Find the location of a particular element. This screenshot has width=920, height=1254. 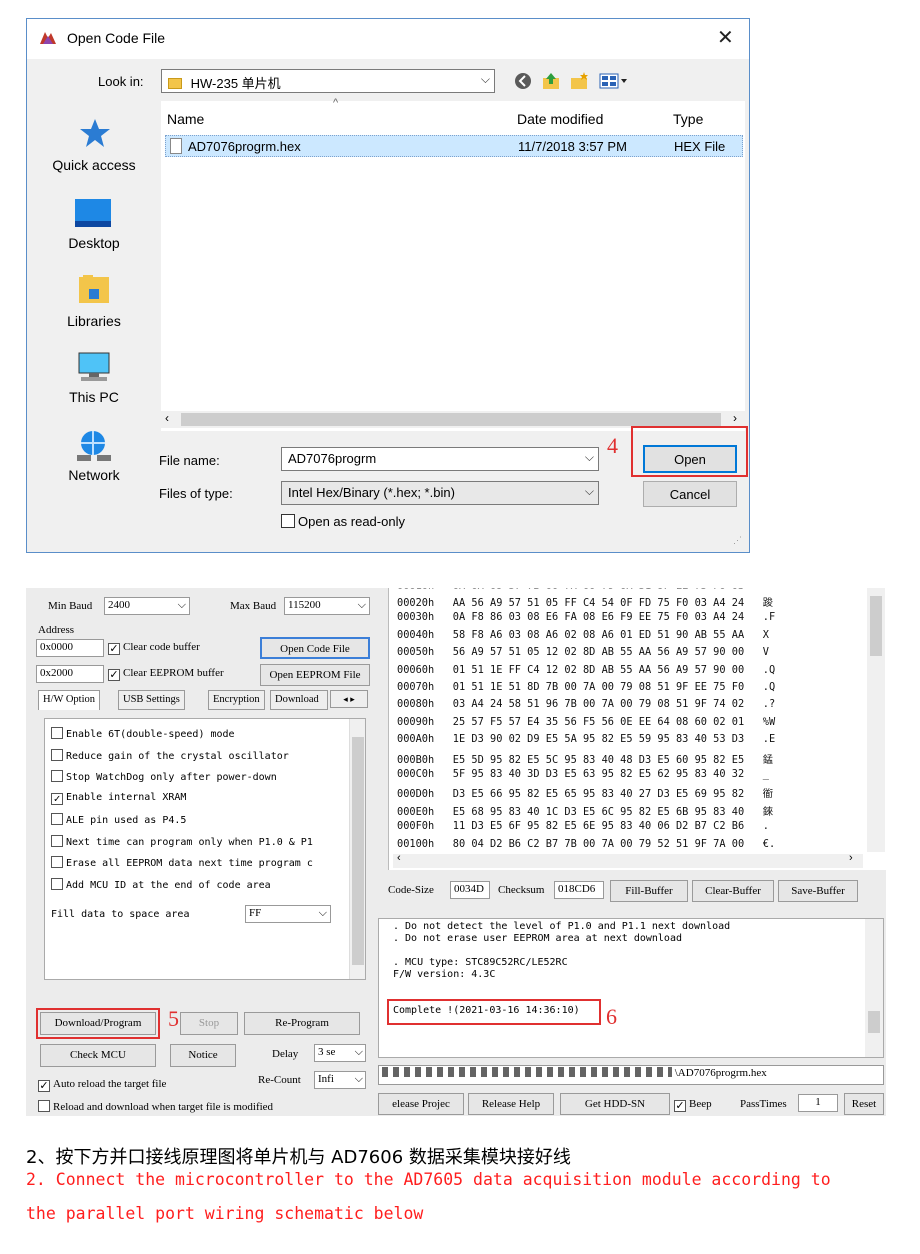

place-network: Network is located at coordinates (94, 475).